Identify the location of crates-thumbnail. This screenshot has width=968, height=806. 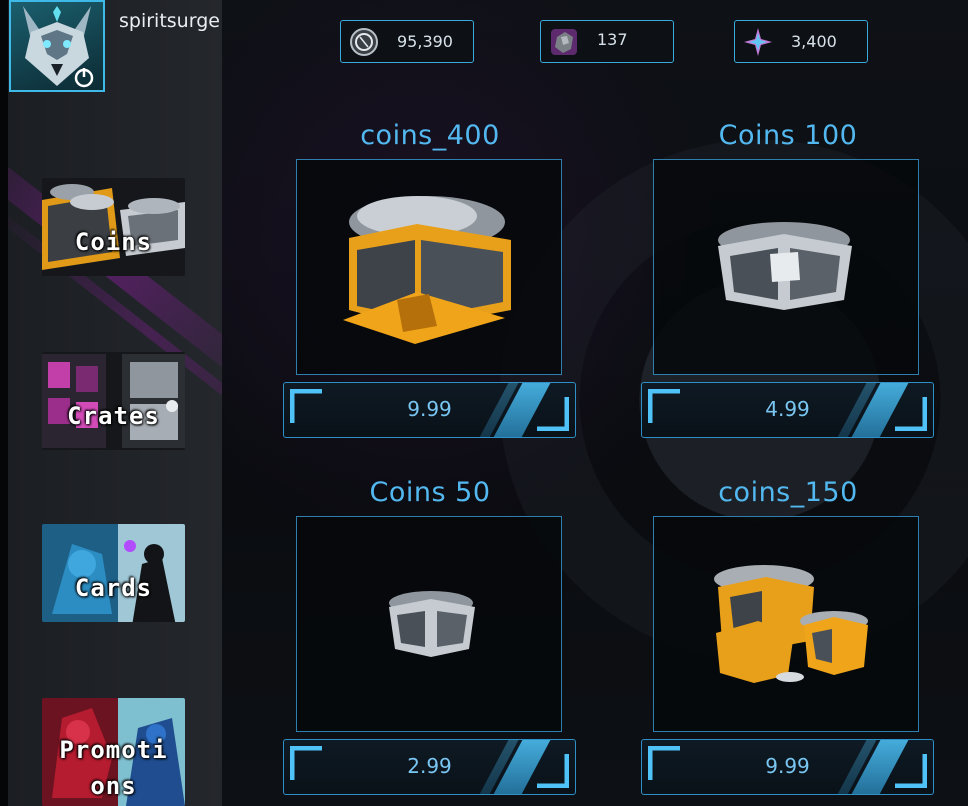
(113, 401).